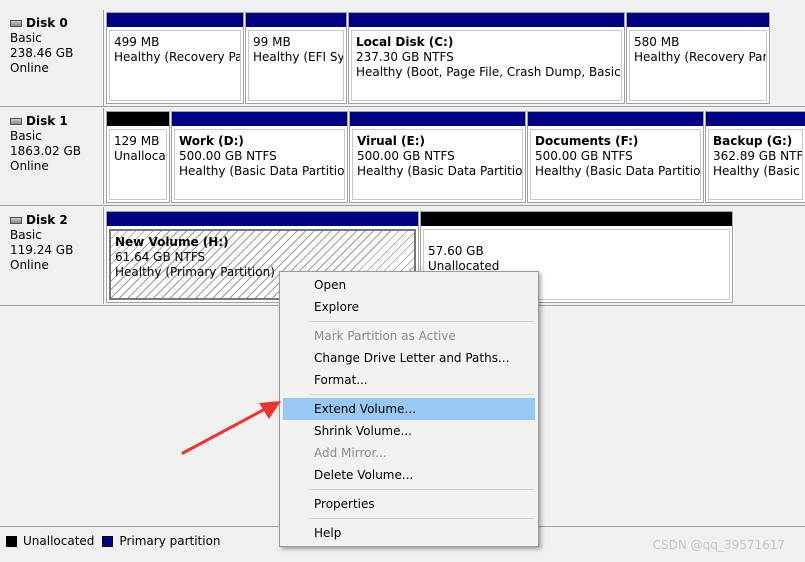  Describe the element at coordinates (138, 157) in the screenshot. I see `partition-unallocated-129mb: 129 MBUnallocated` at that location.